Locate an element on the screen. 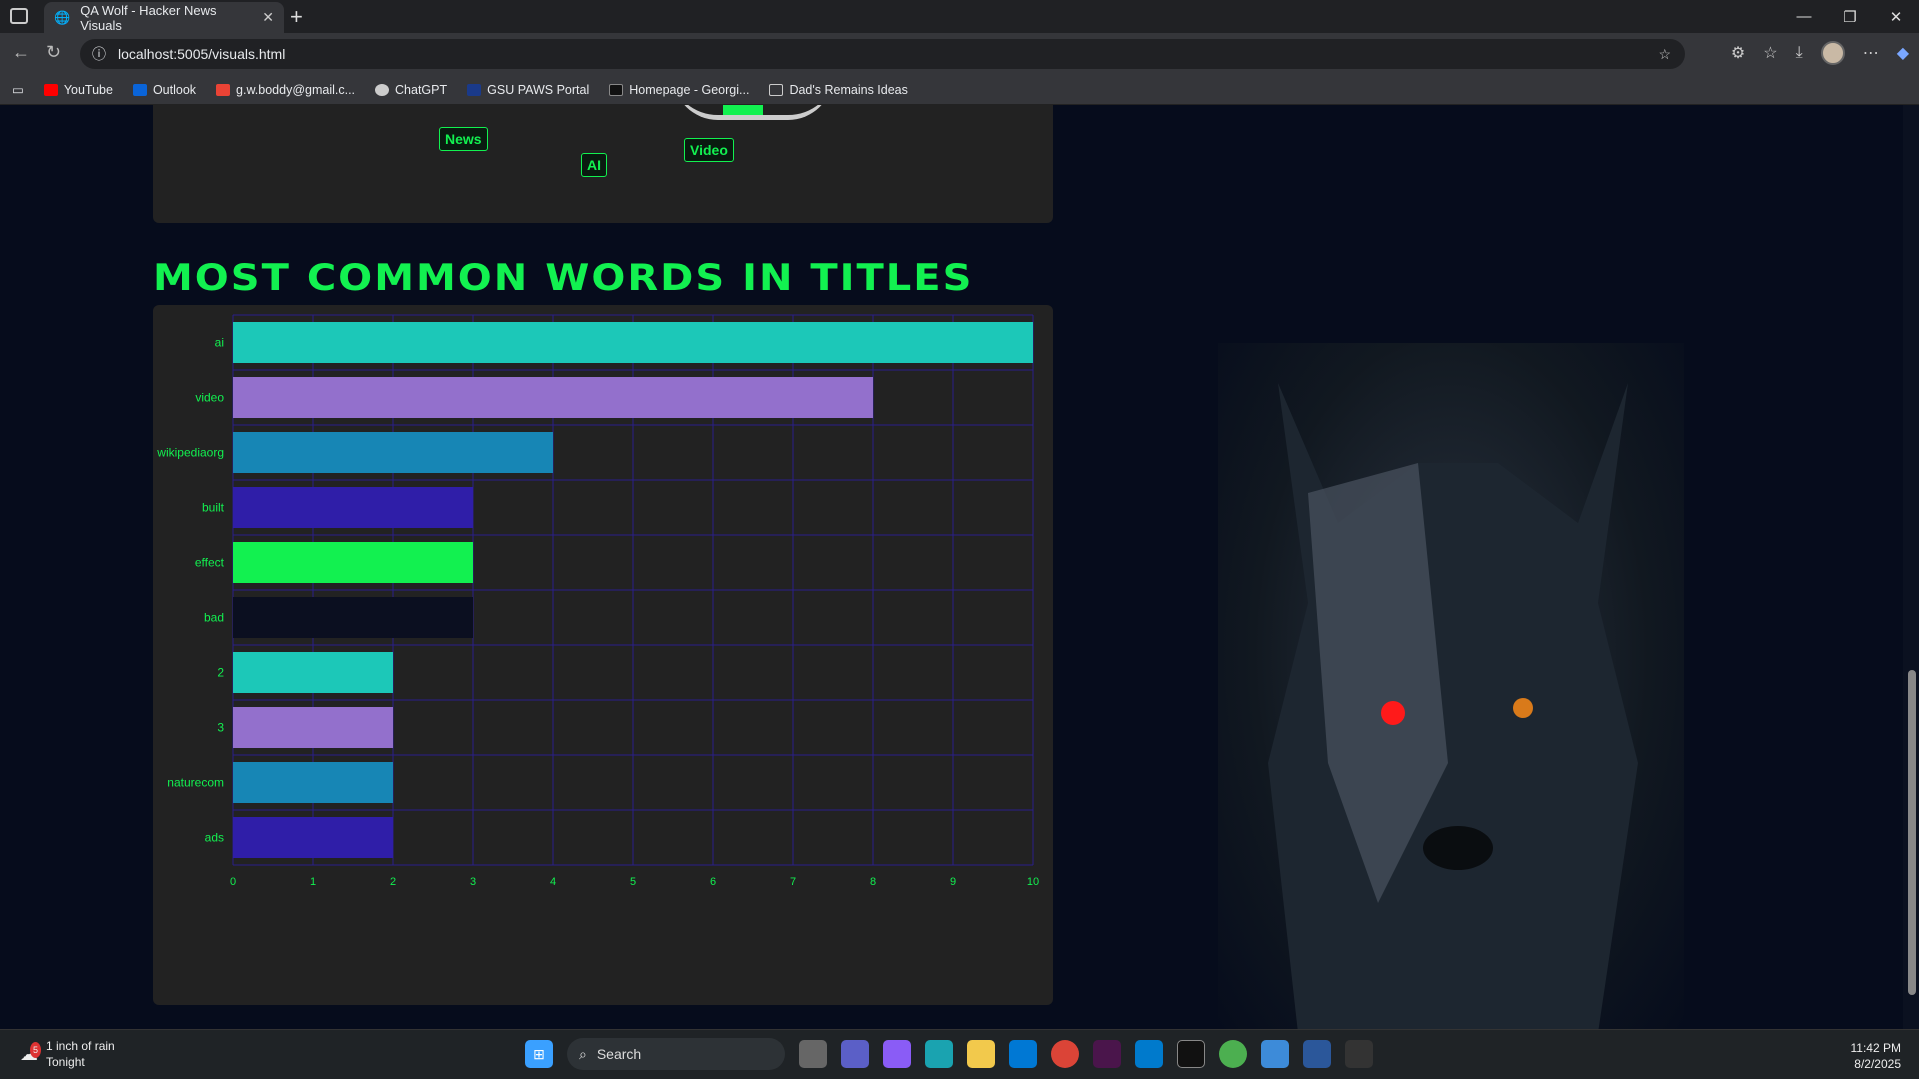 The height and width of the screenshot is (1079, 1919). back-button: ← is located at coordinates (21, 52).